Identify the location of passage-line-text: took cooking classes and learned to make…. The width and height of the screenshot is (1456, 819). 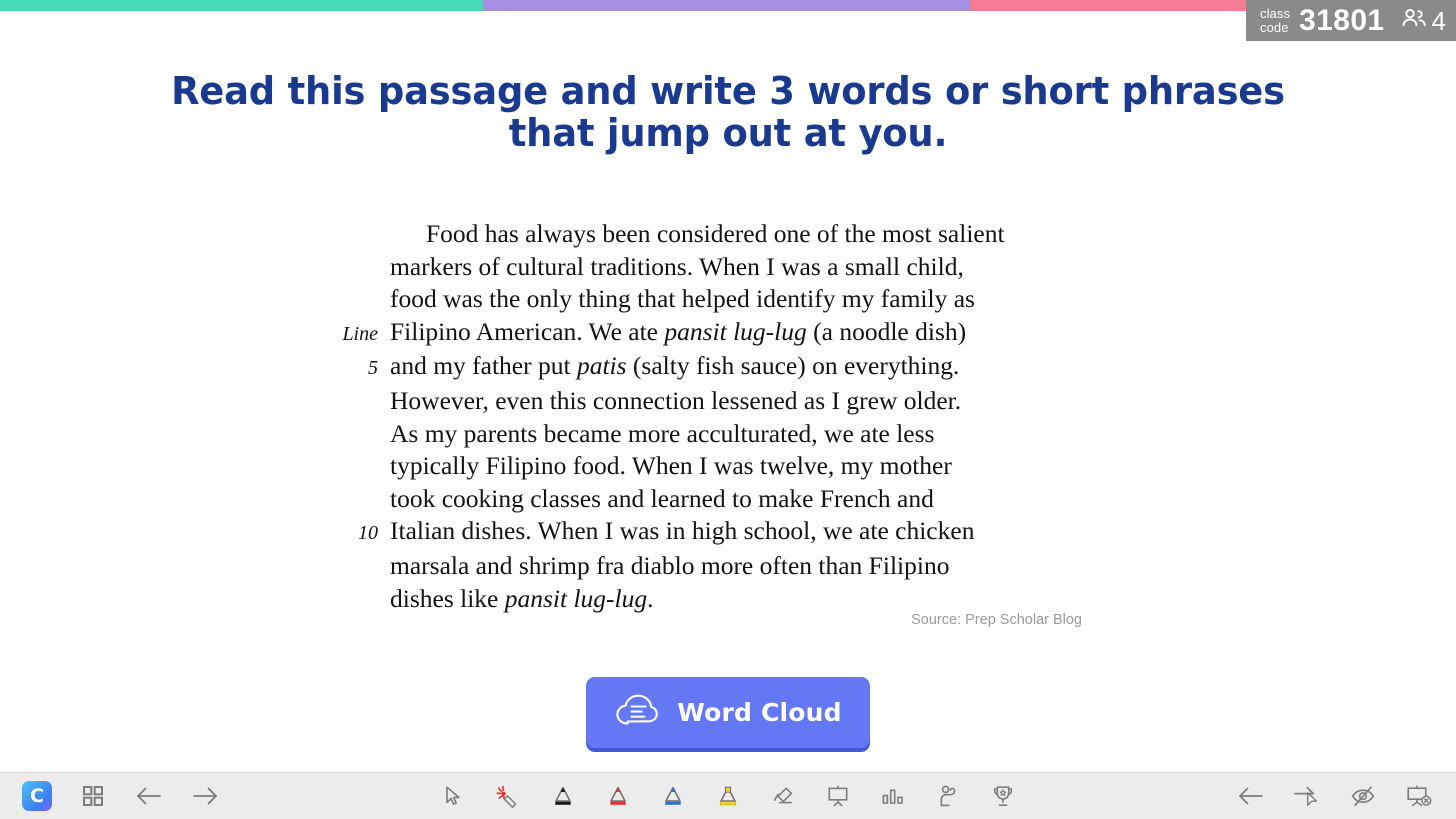
(662, 498).